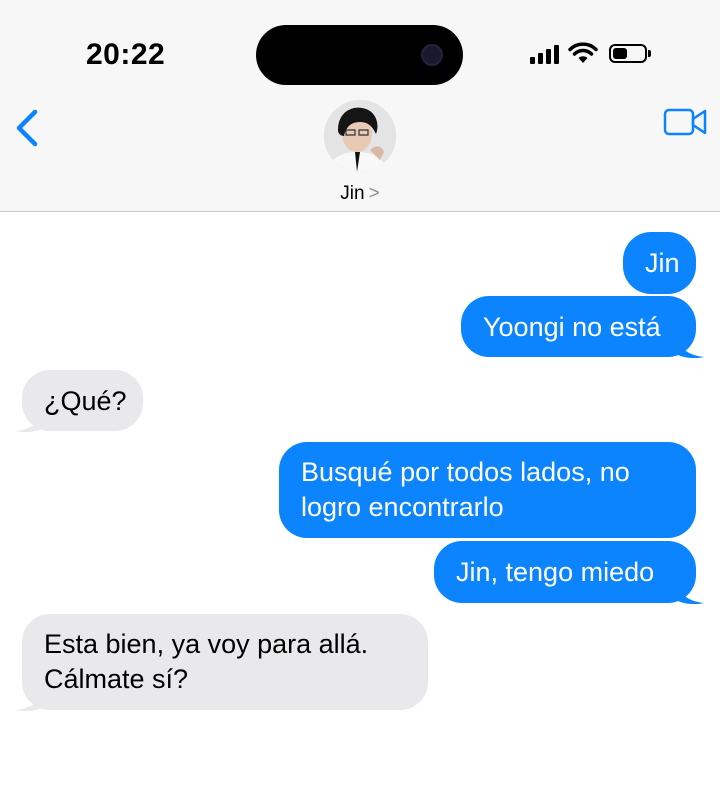  Describe the element at coordinates (545, 53) in the screenshot. I see `cellular-signal-icon` at that location.